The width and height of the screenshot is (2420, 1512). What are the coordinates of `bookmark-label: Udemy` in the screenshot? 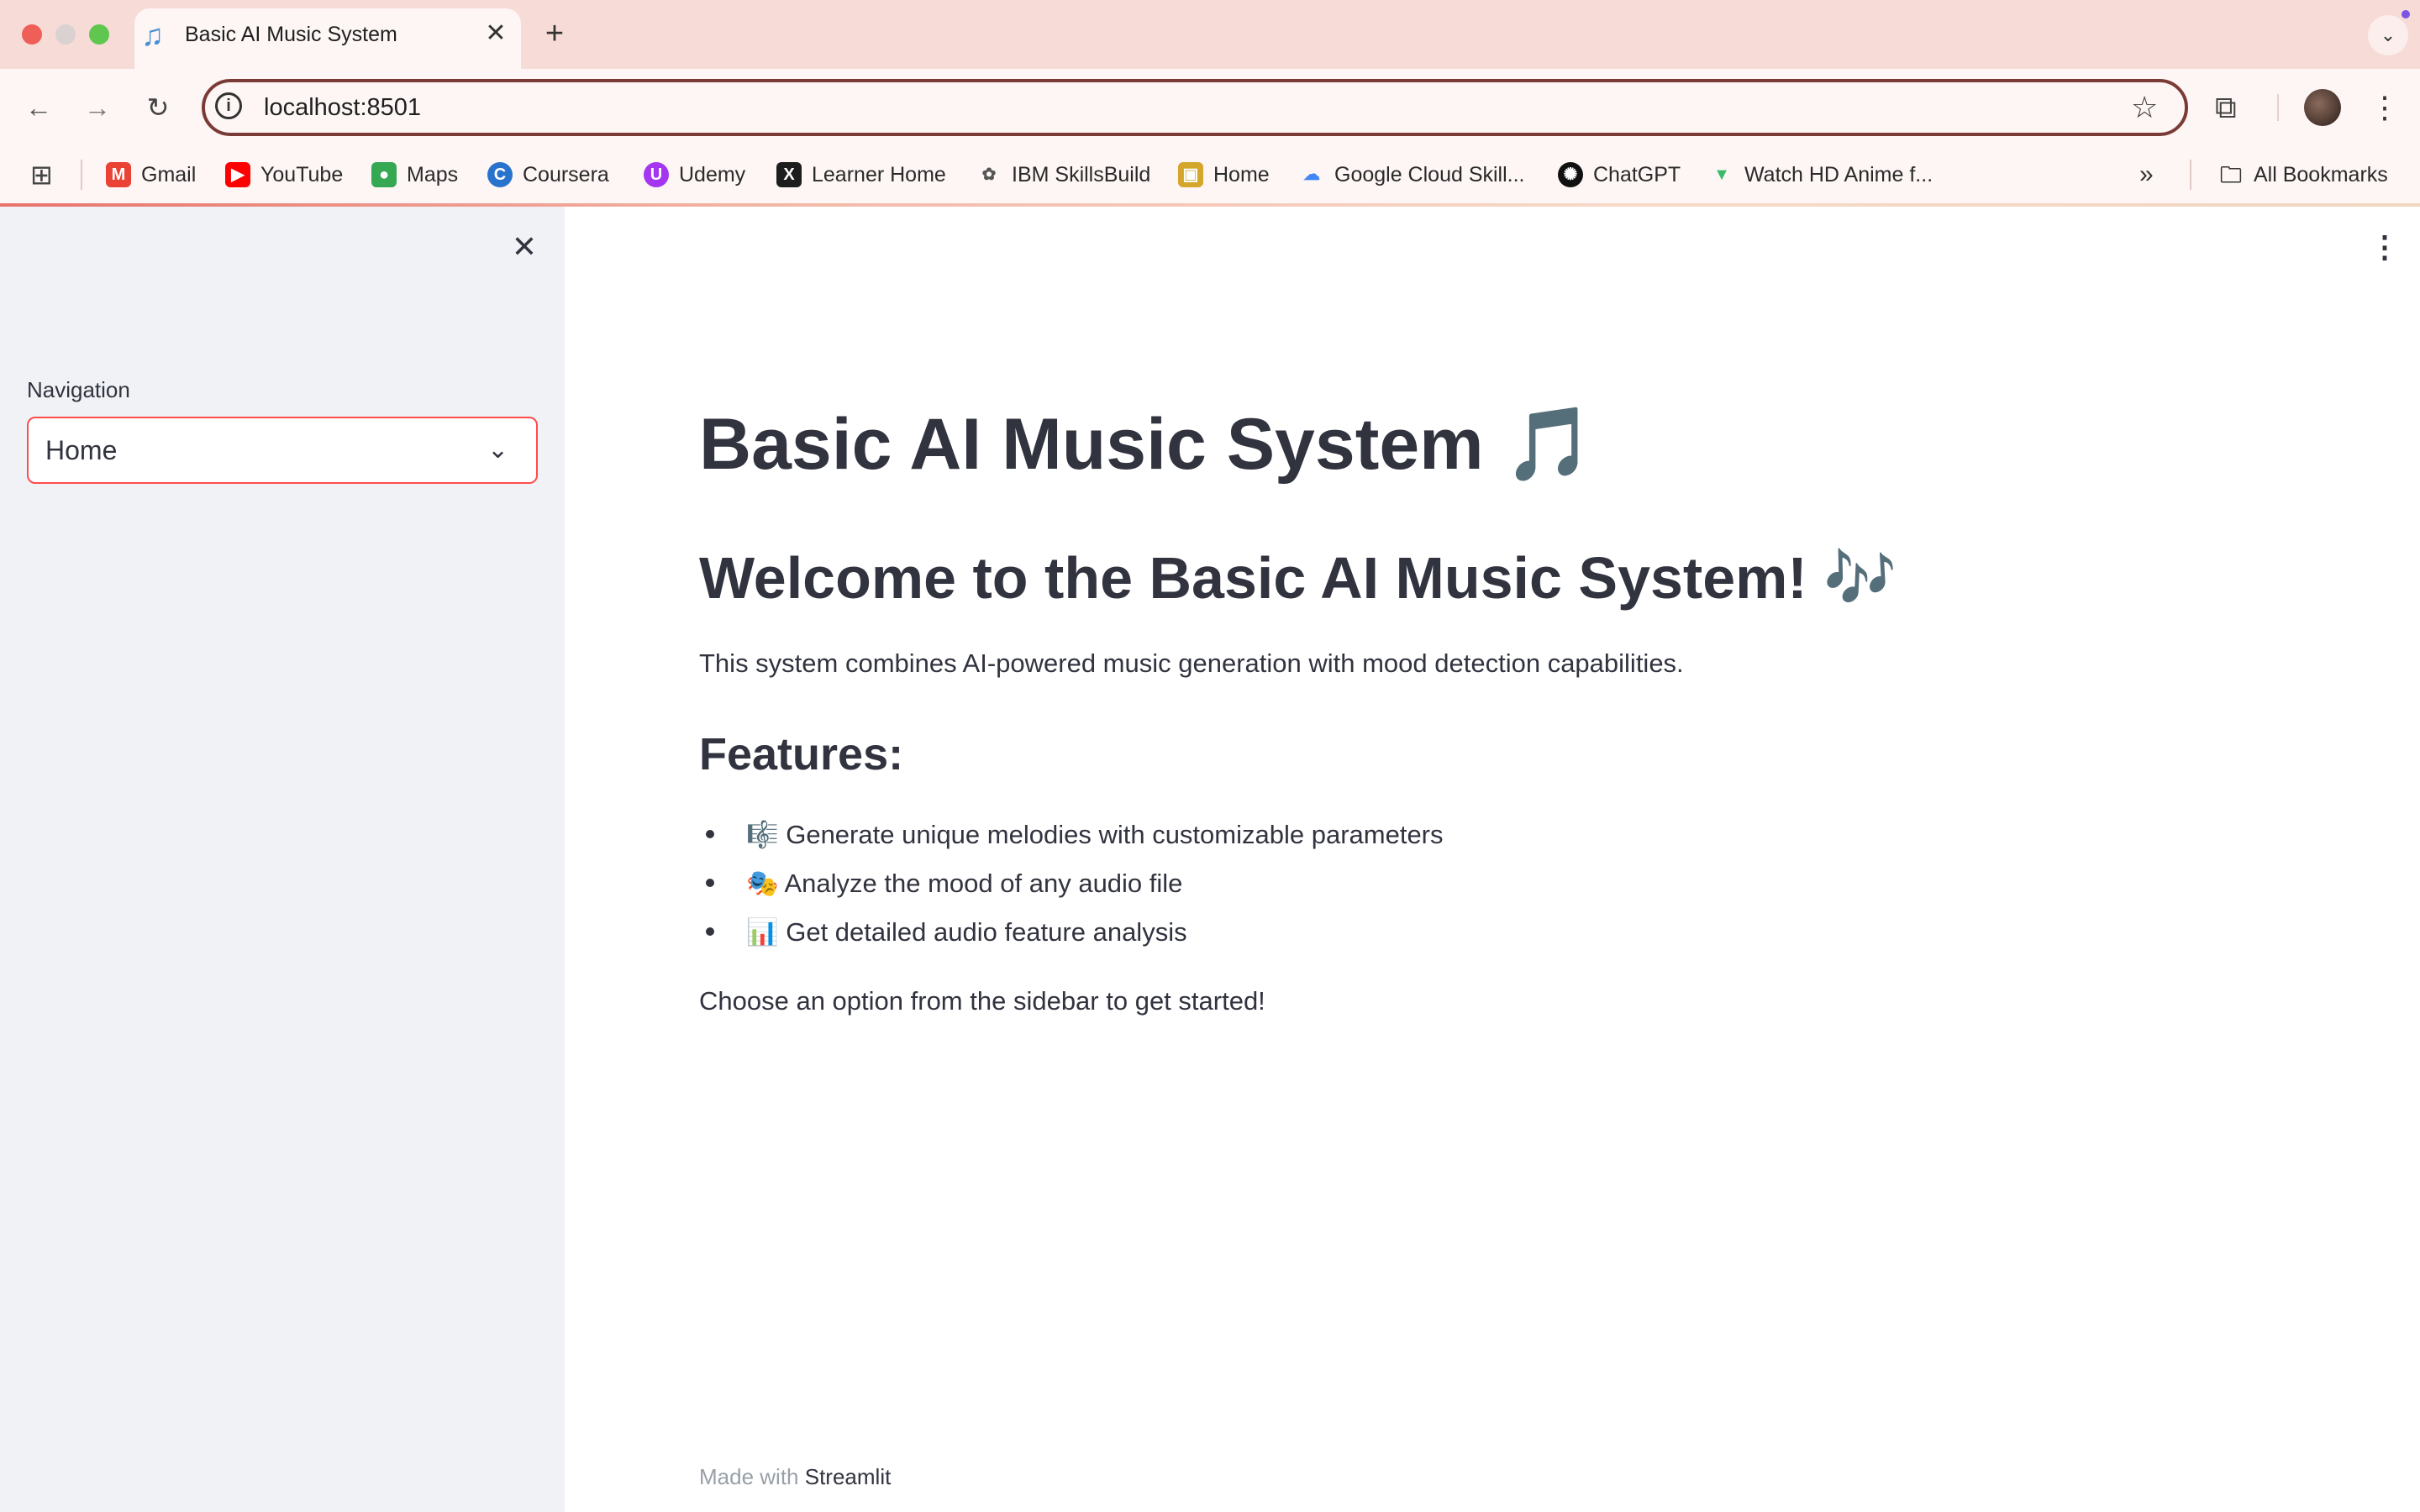 It's located at (712, 174).